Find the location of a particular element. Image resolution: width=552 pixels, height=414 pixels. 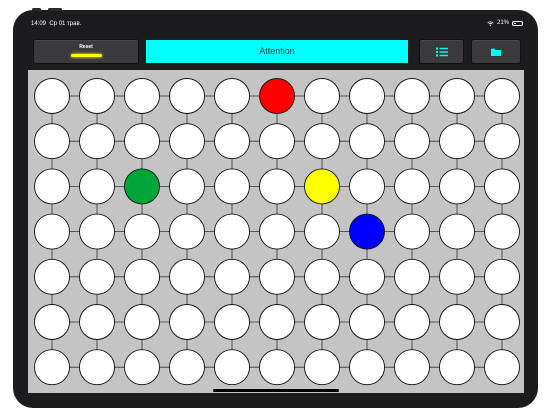

folder-button is located at coordinates (496, 51).